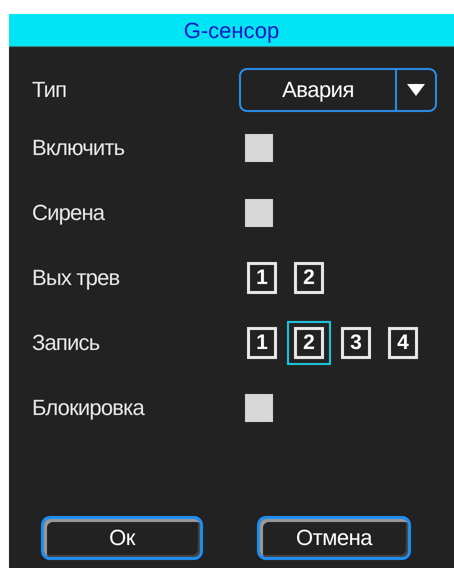  I want to click on field-label: Включить, so click(79, 147).